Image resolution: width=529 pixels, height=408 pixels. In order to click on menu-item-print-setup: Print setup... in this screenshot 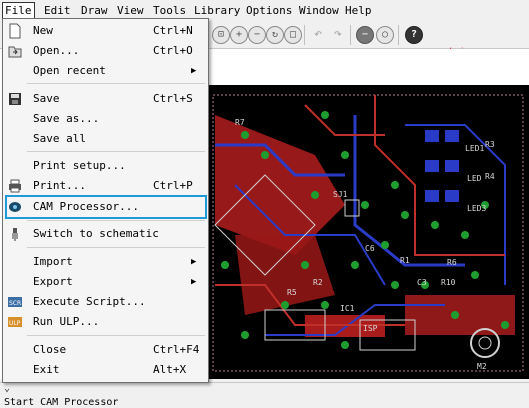, I will do `click(105, 166)`.